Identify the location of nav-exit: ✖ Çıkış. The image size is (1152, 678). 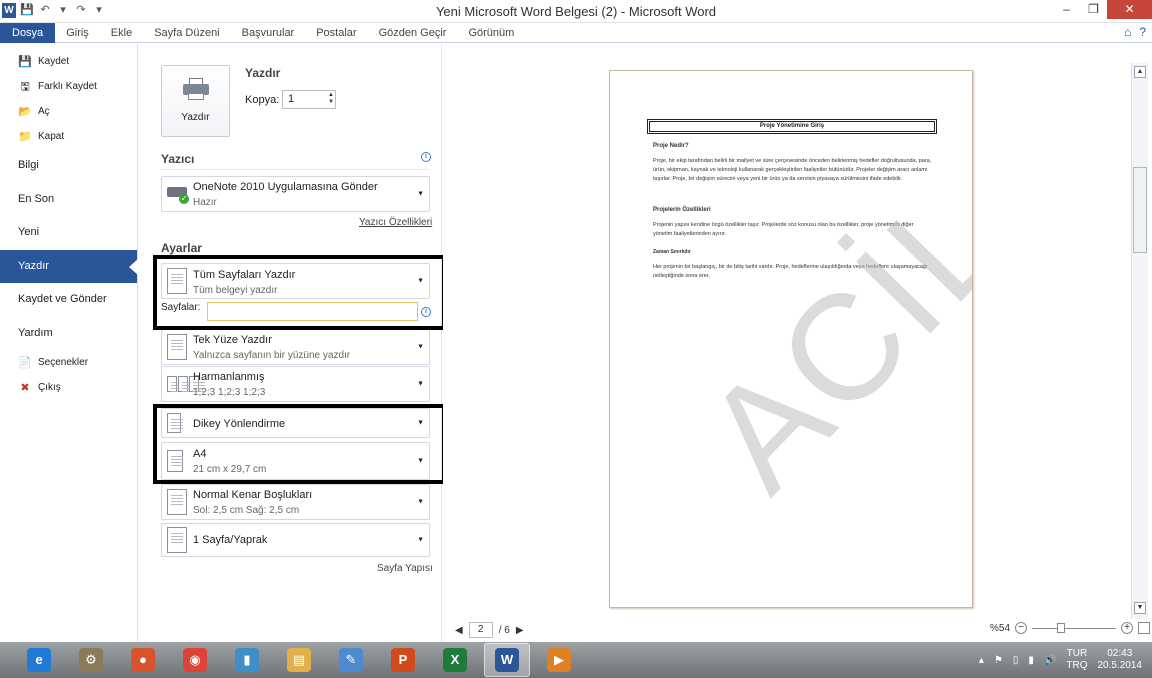
(68, 387).